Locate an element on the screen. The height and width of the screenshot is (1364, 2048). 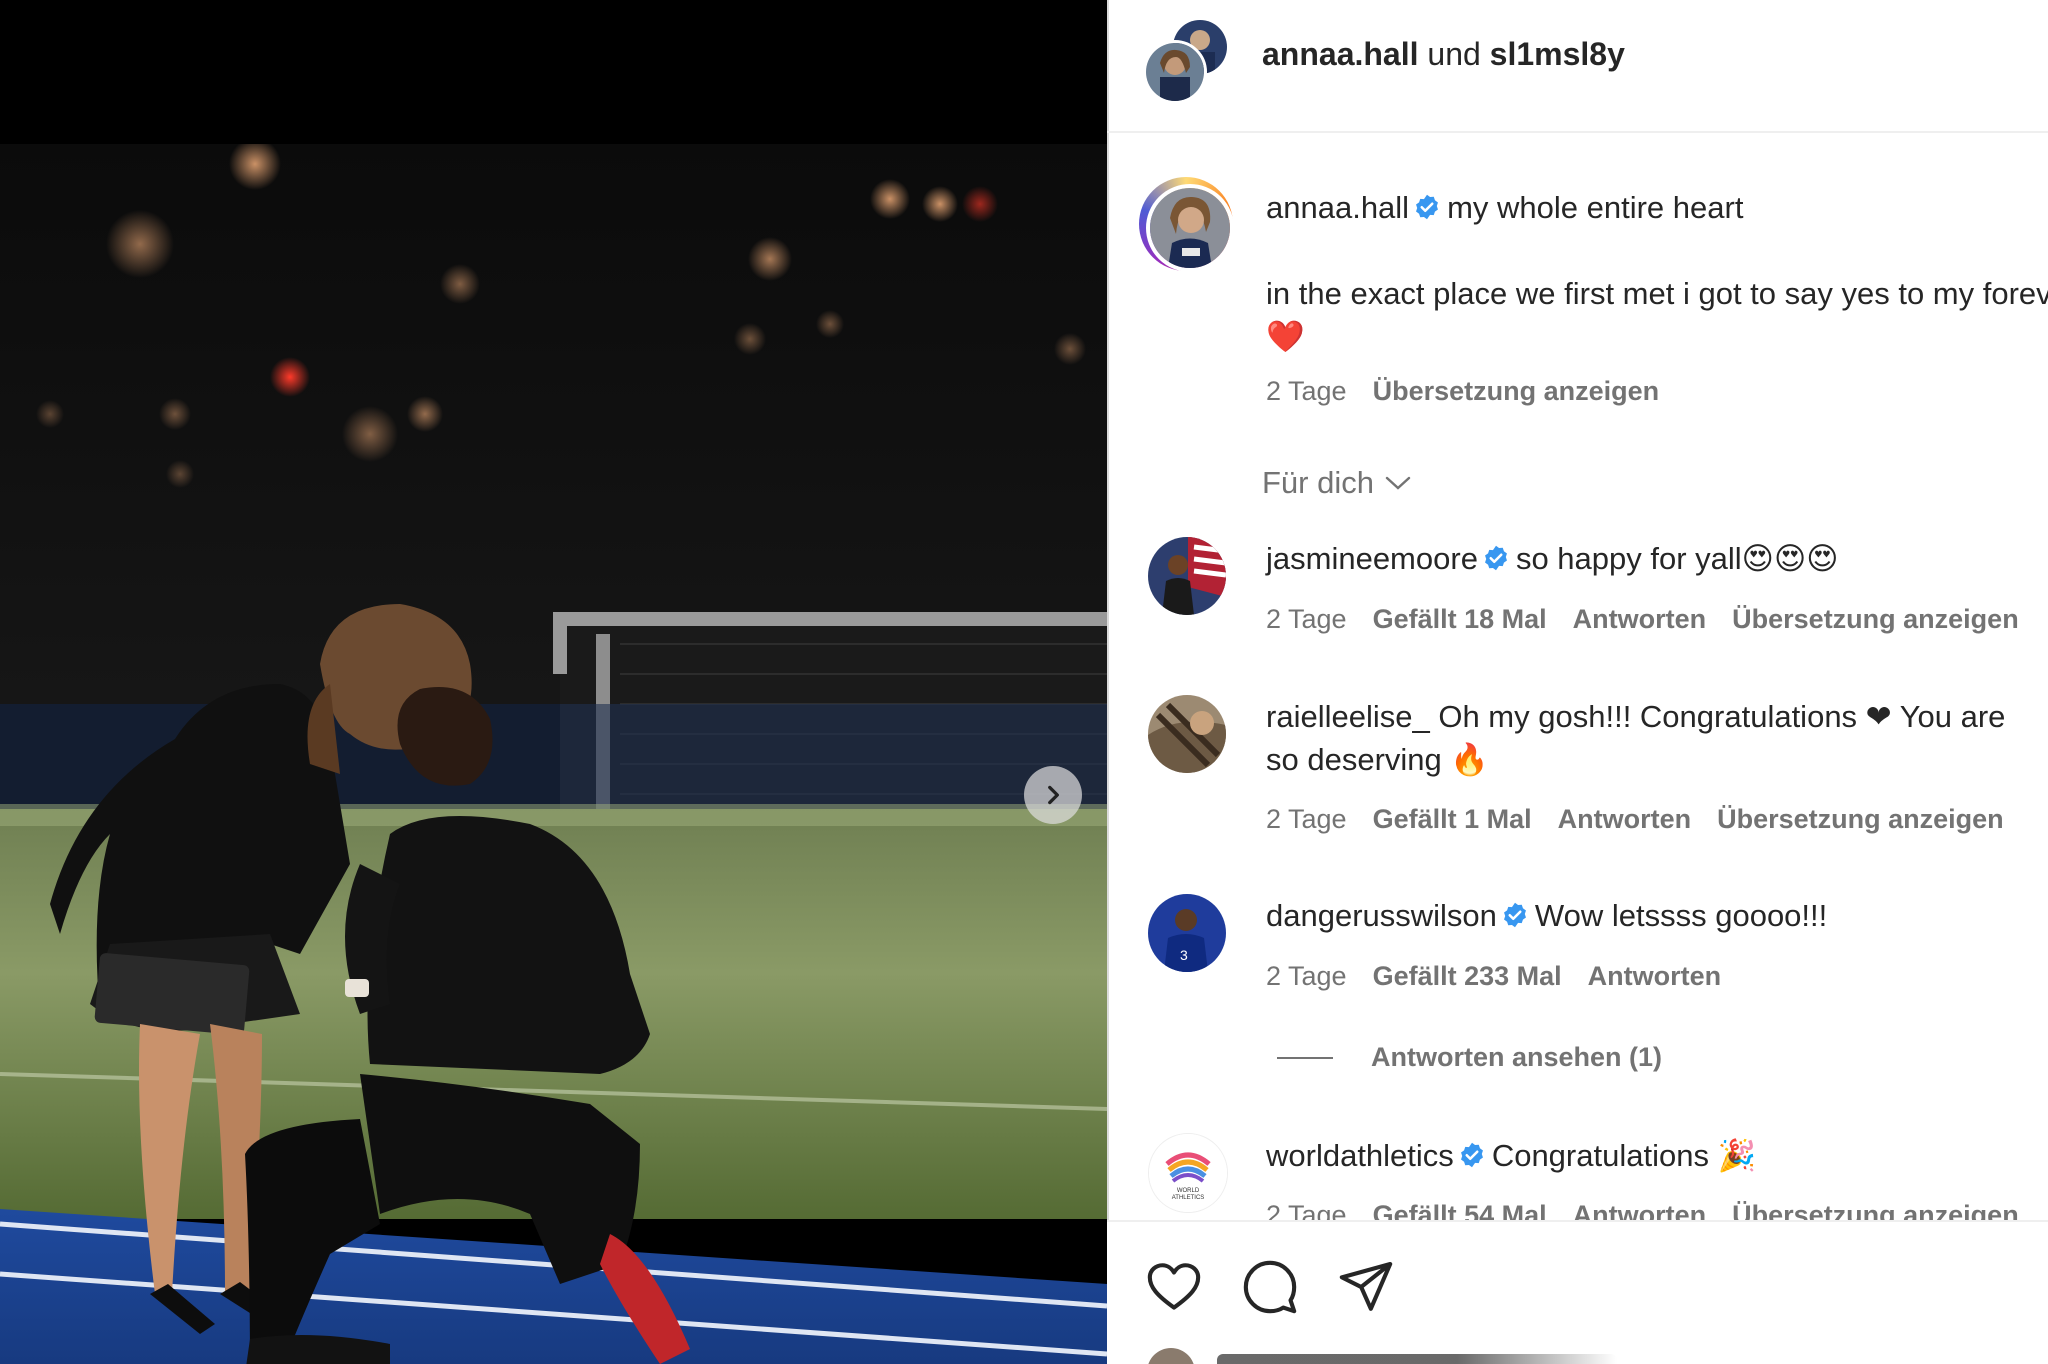
post-header: annaa.hall und sl1msl8y is located at coordinates (1577, 66).